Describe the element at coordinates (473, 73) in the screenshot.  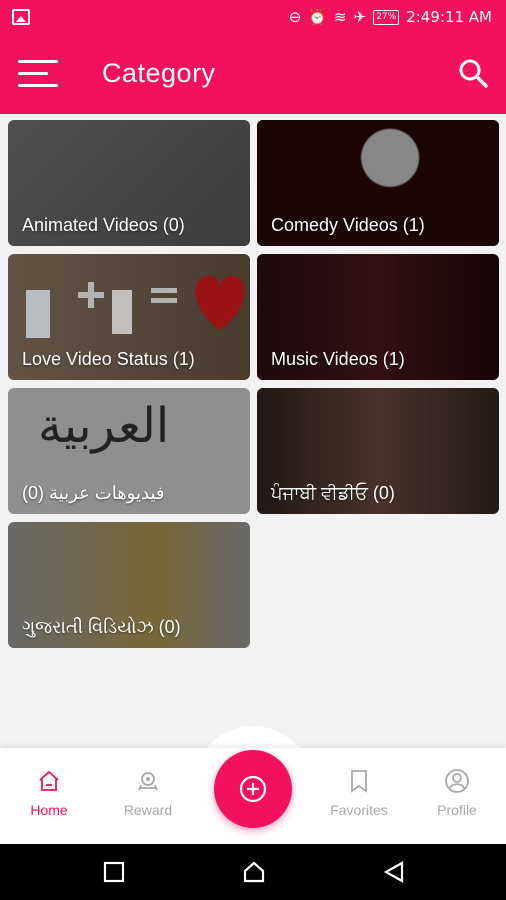
I see `search-icon` at that location.